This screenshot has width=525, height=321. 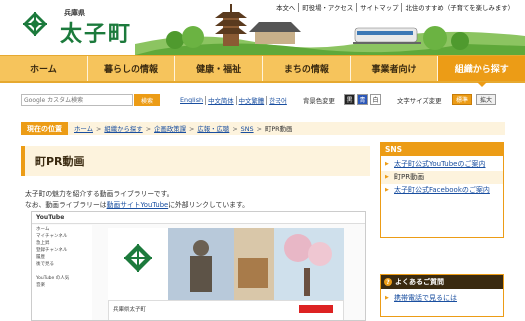 What do you see at coordinates (481, 71) in the screenshot?
I see `nav-by-organization: 組織から探す` at bounding box center [481, 71].